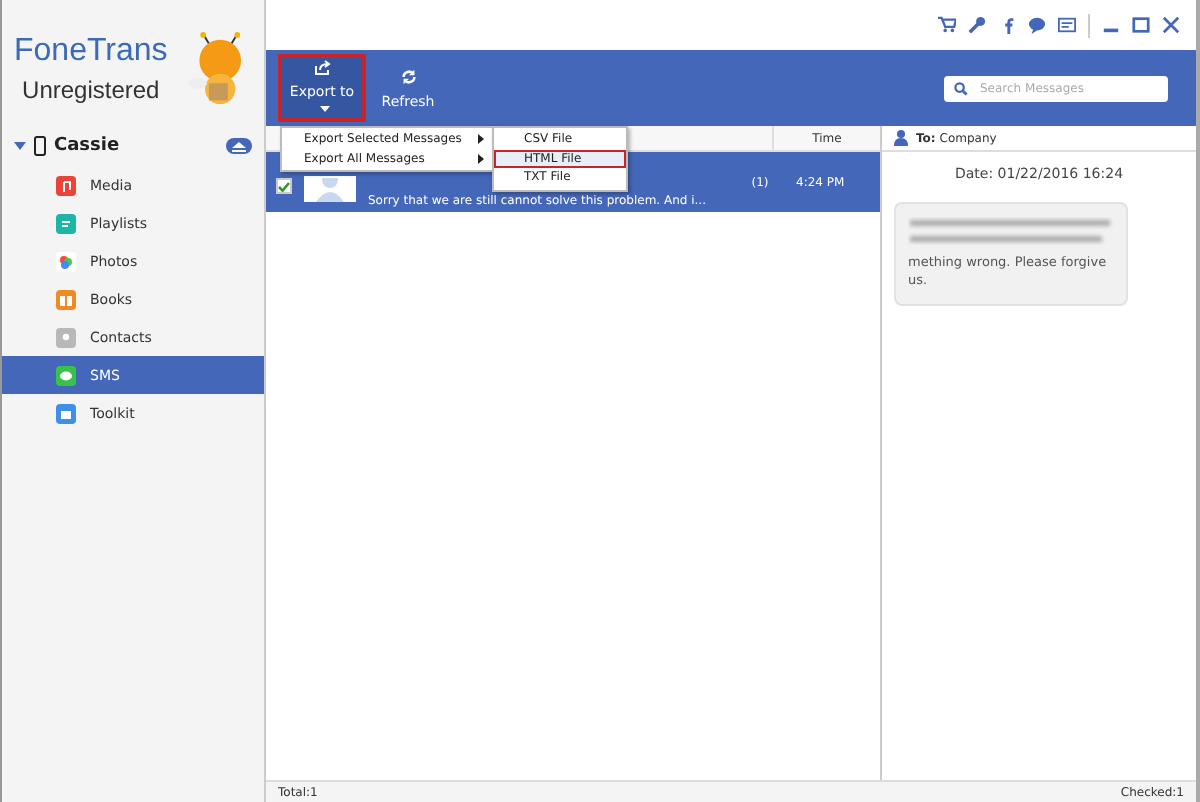 The image size is (1200, 802). I want to click on person-icon, so click(901, 138).